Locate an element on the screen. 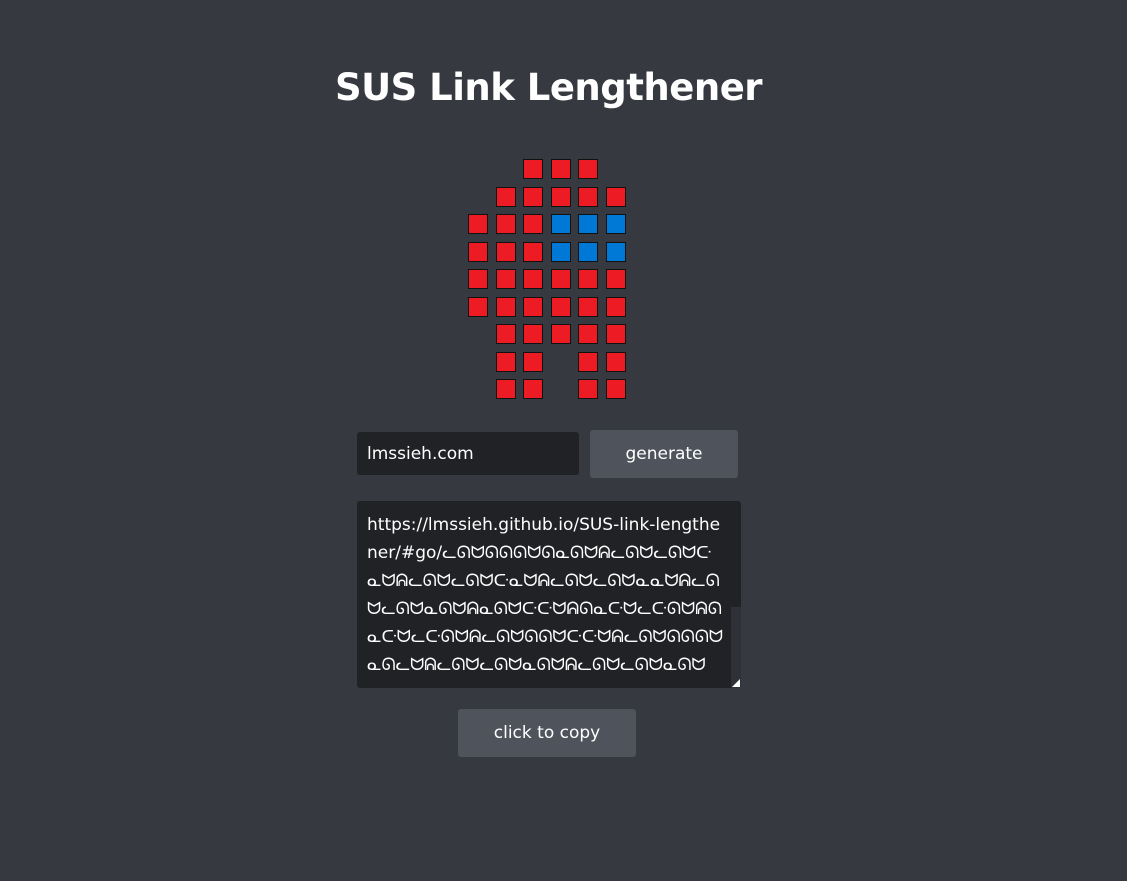 The image size is (1127, 881). generate-button: generate is located at coordinates (664, 454).